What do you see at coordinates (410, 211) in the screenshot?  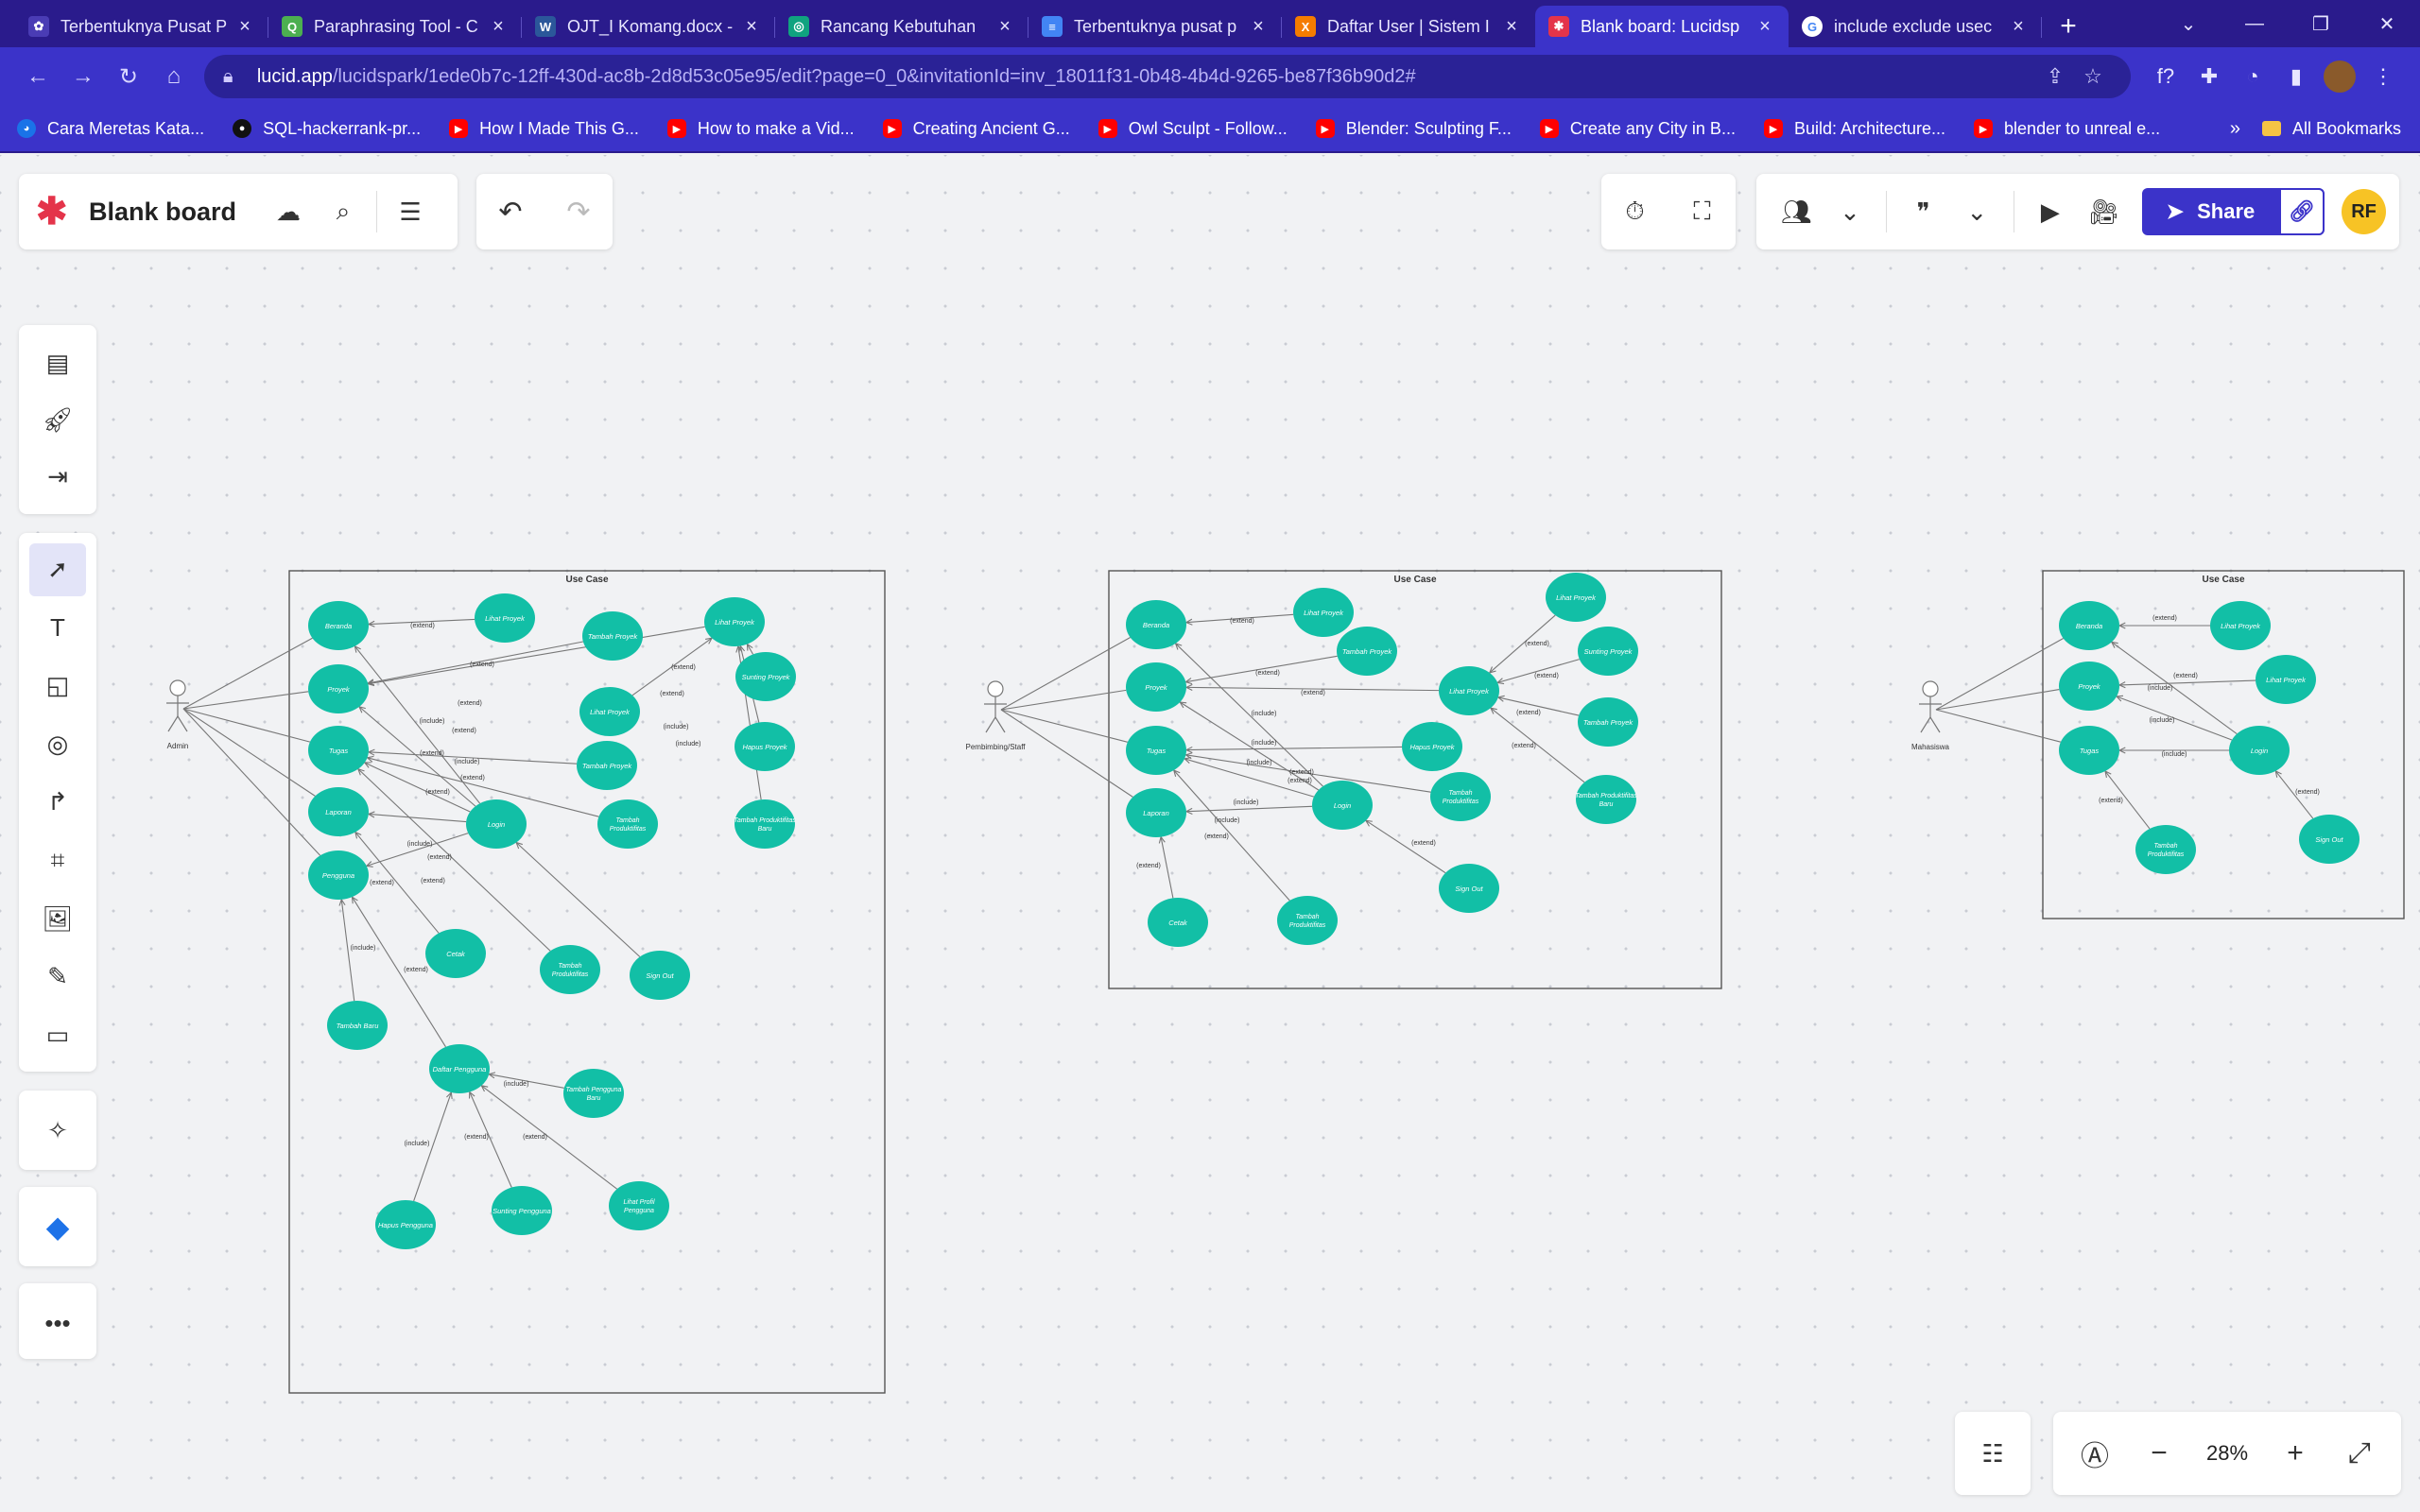 I see `hamburger-menu-icon: ☰` at bounding box center [410, 211].